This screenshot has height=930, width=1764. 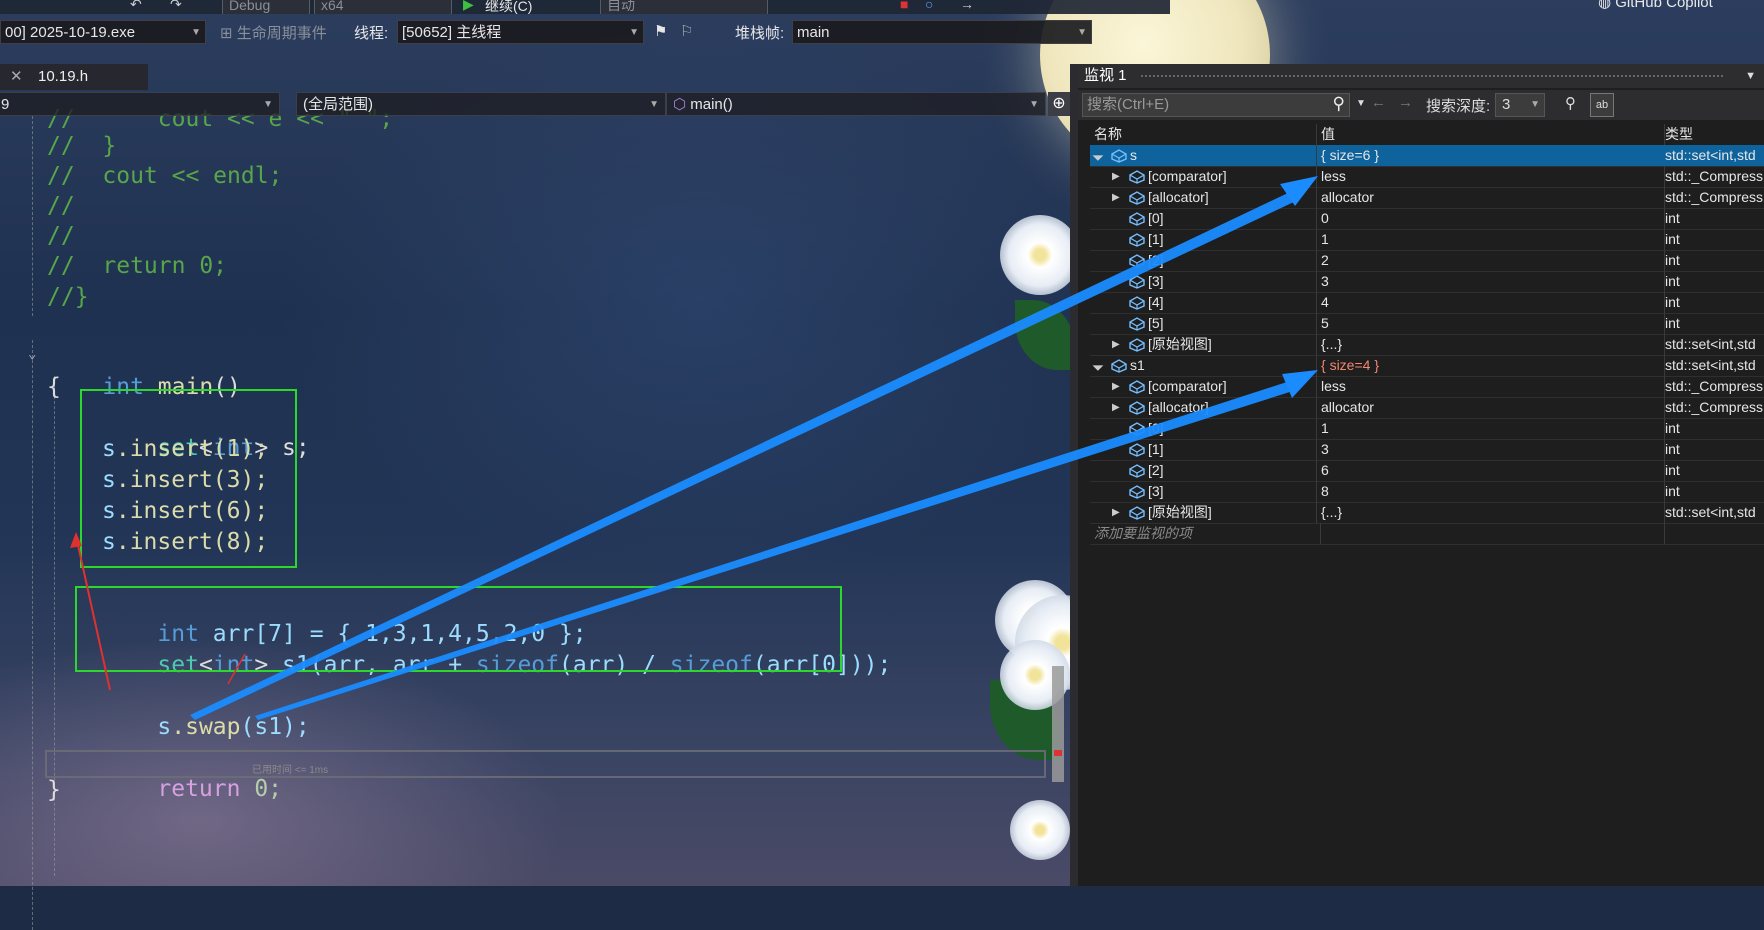 I want to click on column-header-name: 名称, so click(x=1203, y=134).